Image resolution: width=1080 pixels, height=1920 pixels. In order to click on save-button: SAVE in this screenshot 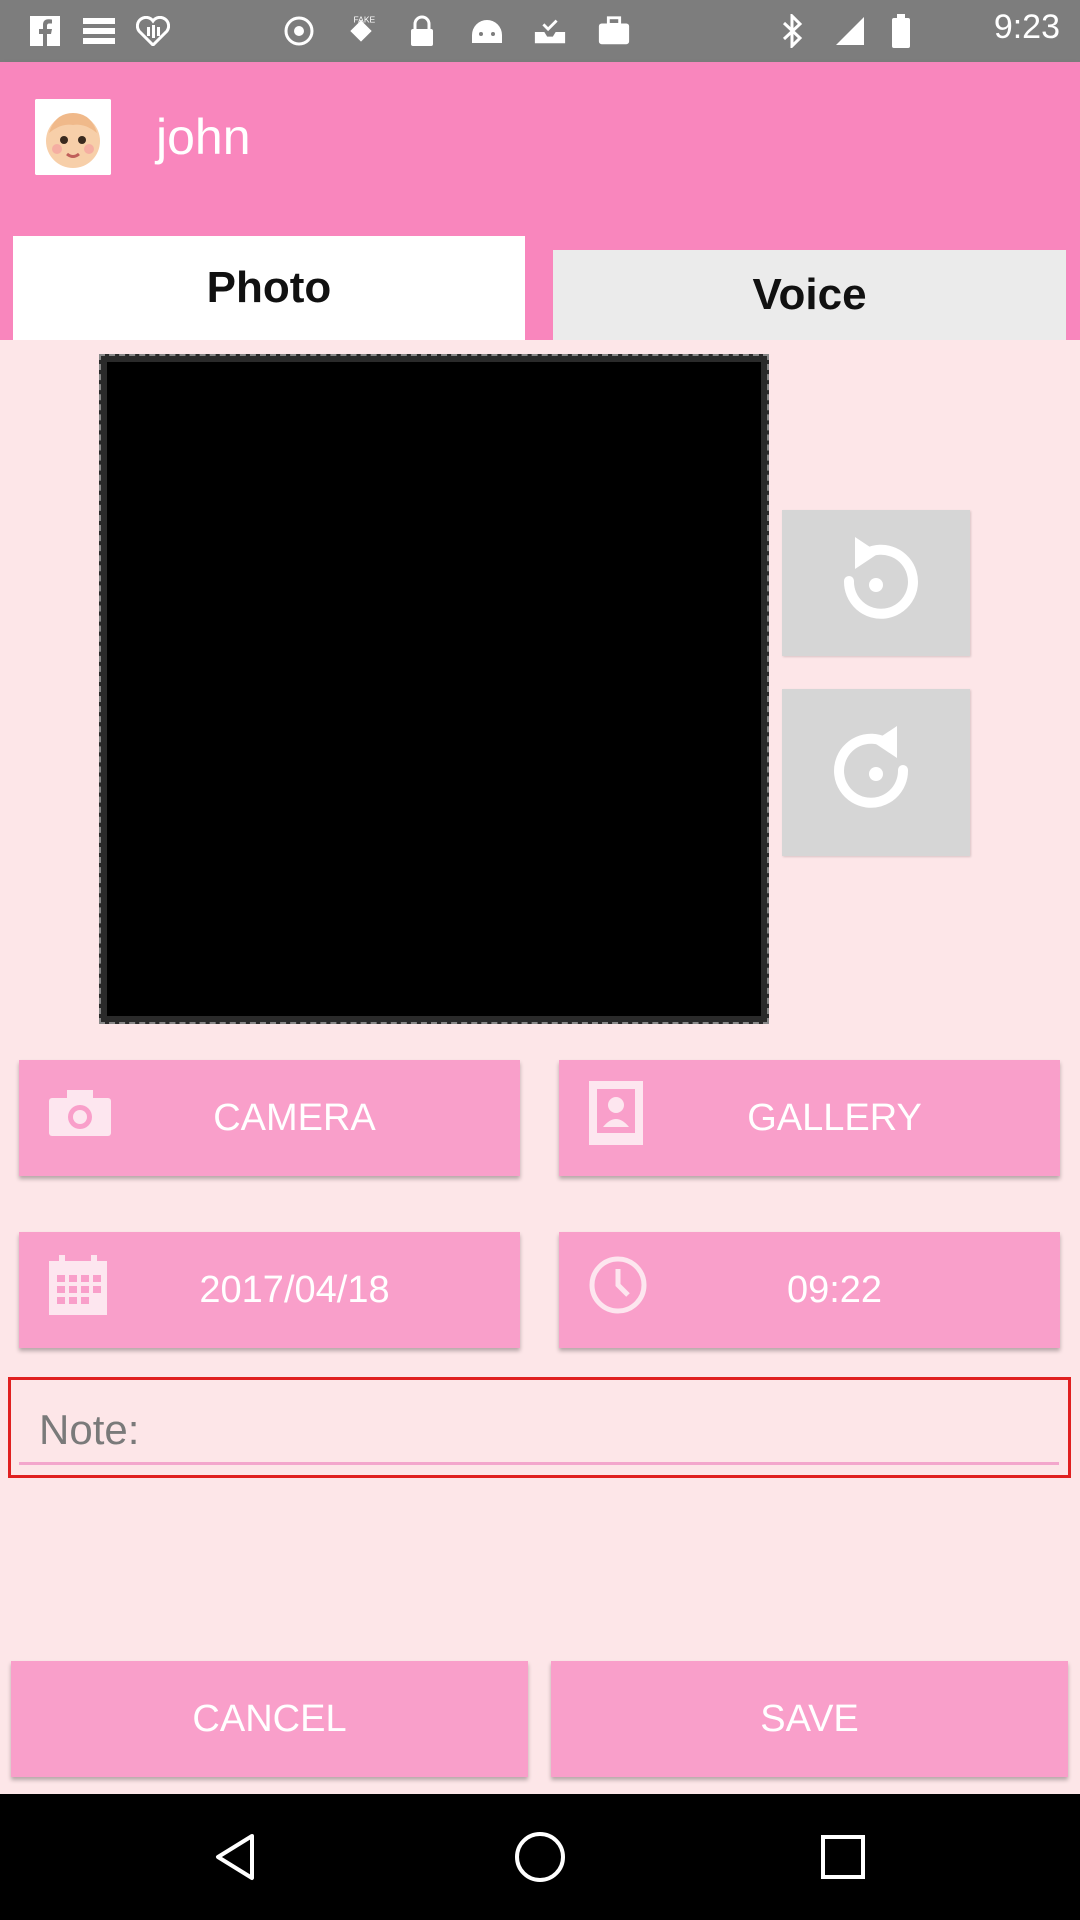, I will do `click(809, 1719)`.